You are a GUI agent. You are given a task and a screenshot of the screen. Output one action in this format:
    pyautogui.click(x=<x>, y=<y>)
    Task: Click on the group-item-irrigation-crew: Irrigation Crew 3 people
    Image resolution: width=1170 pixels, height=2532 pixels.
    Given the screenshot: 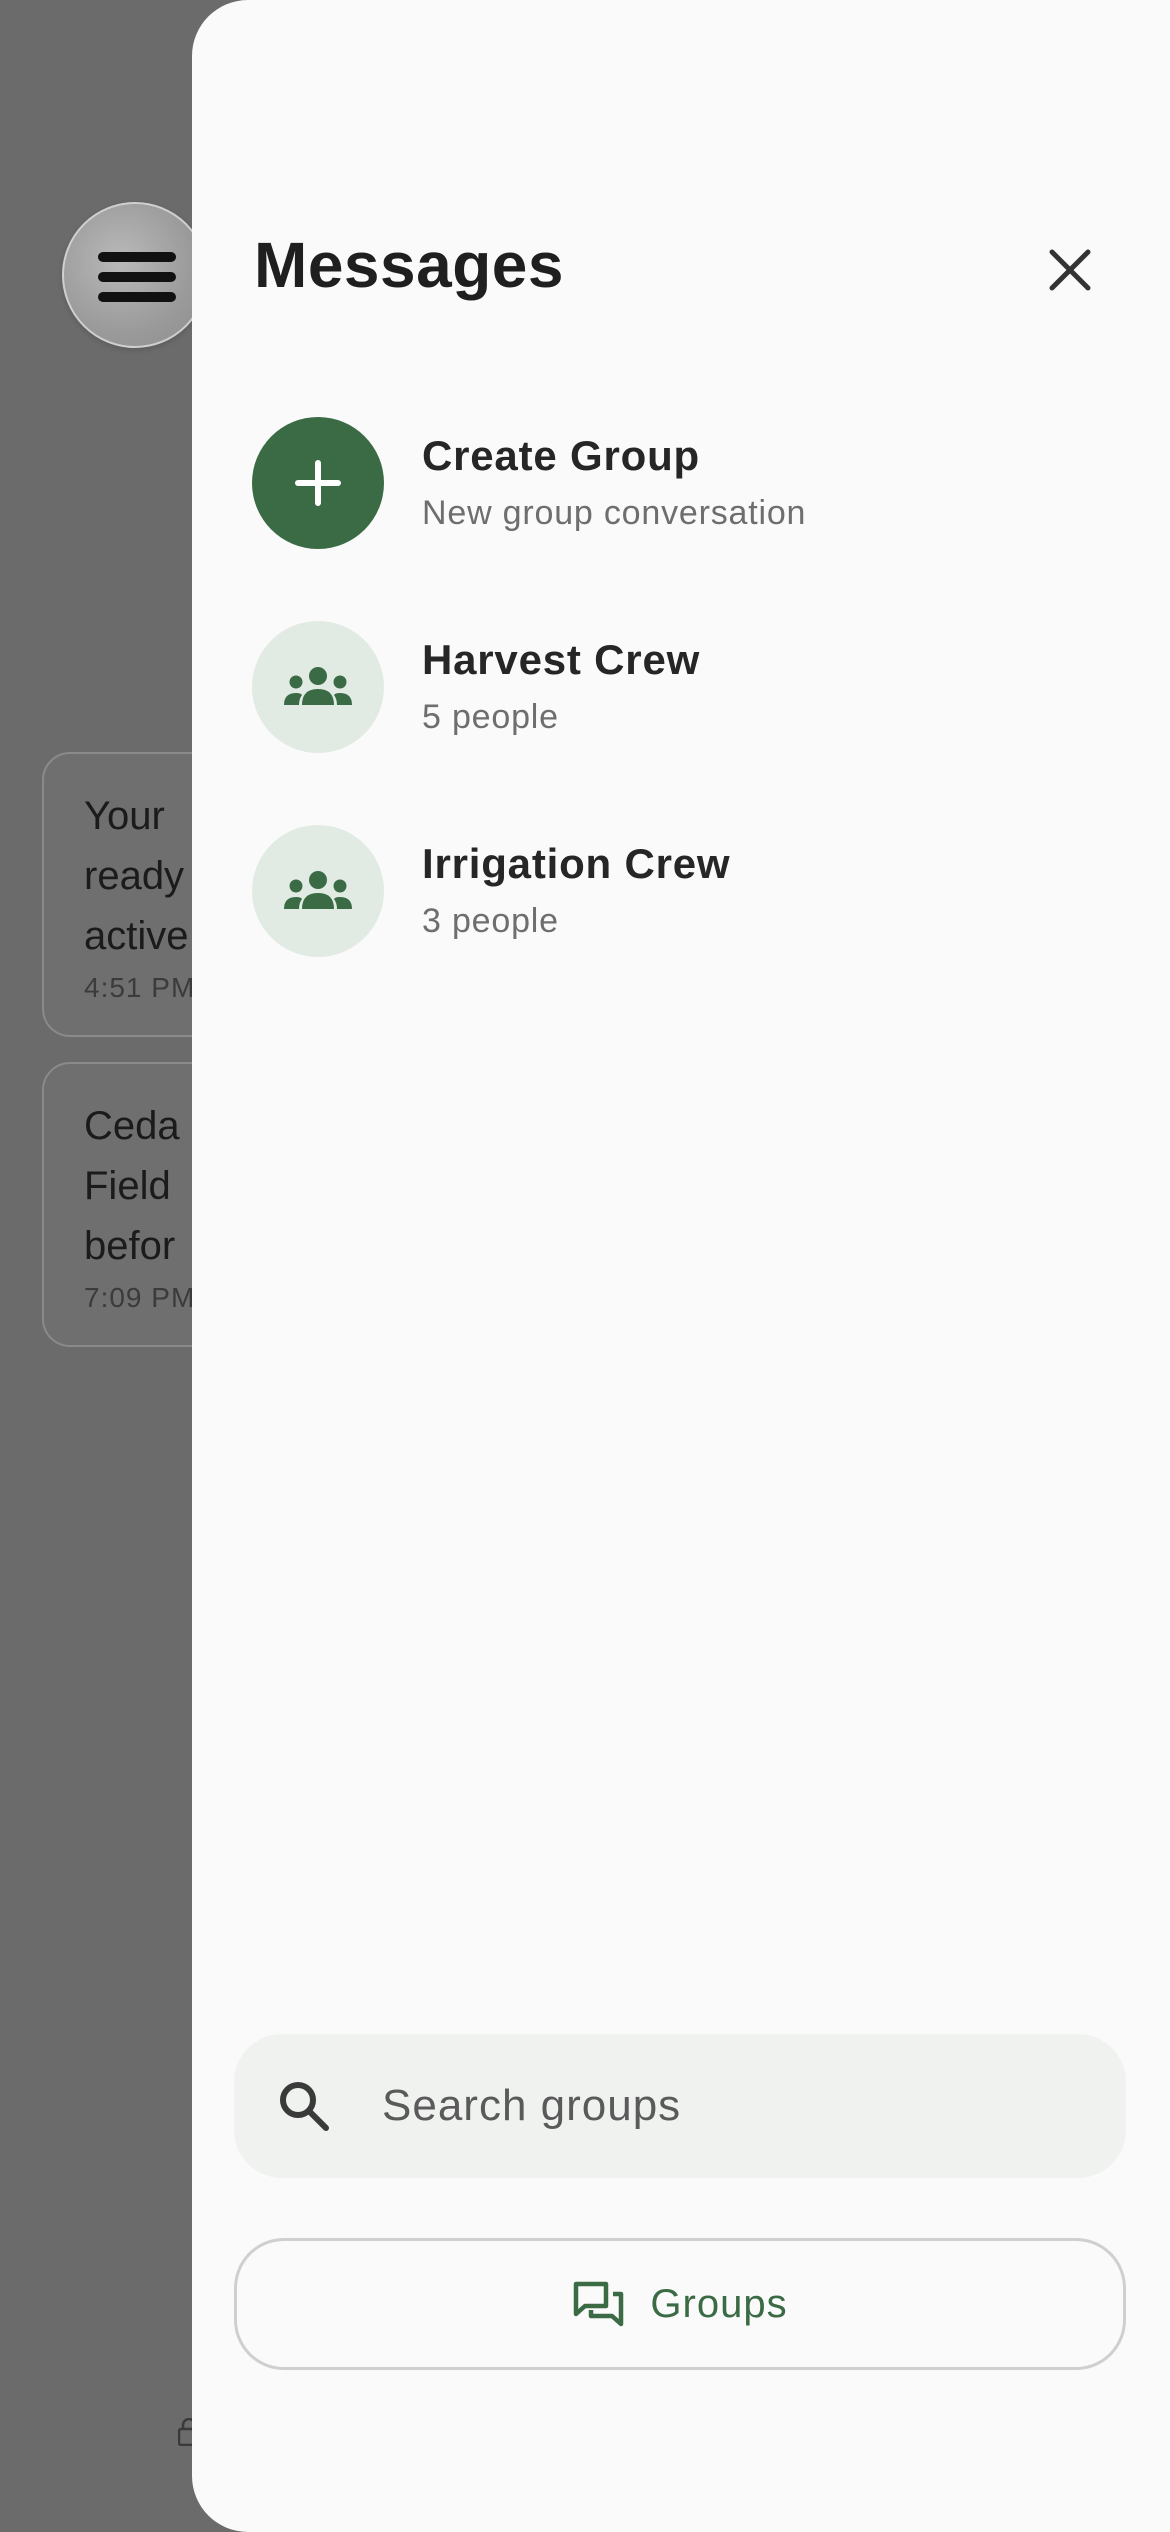 What is the action you would take?
    pyautogui.click(x=682, y=891)
    